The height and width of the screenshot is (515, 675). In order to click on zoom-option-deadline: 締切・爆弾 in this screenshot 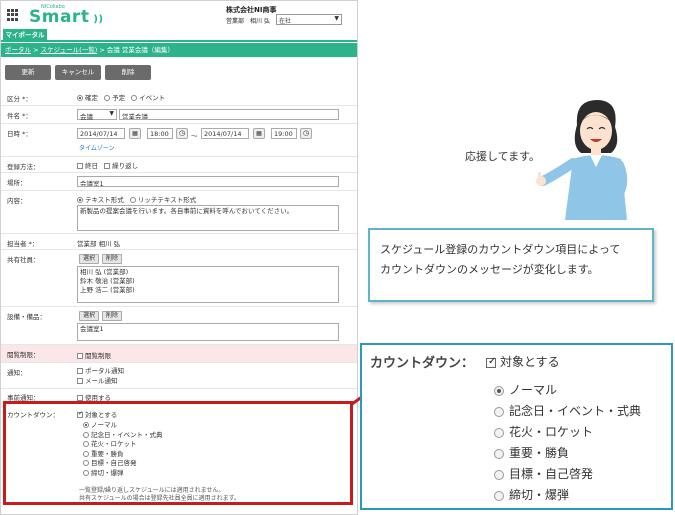, I will do `click(531, 494)`.